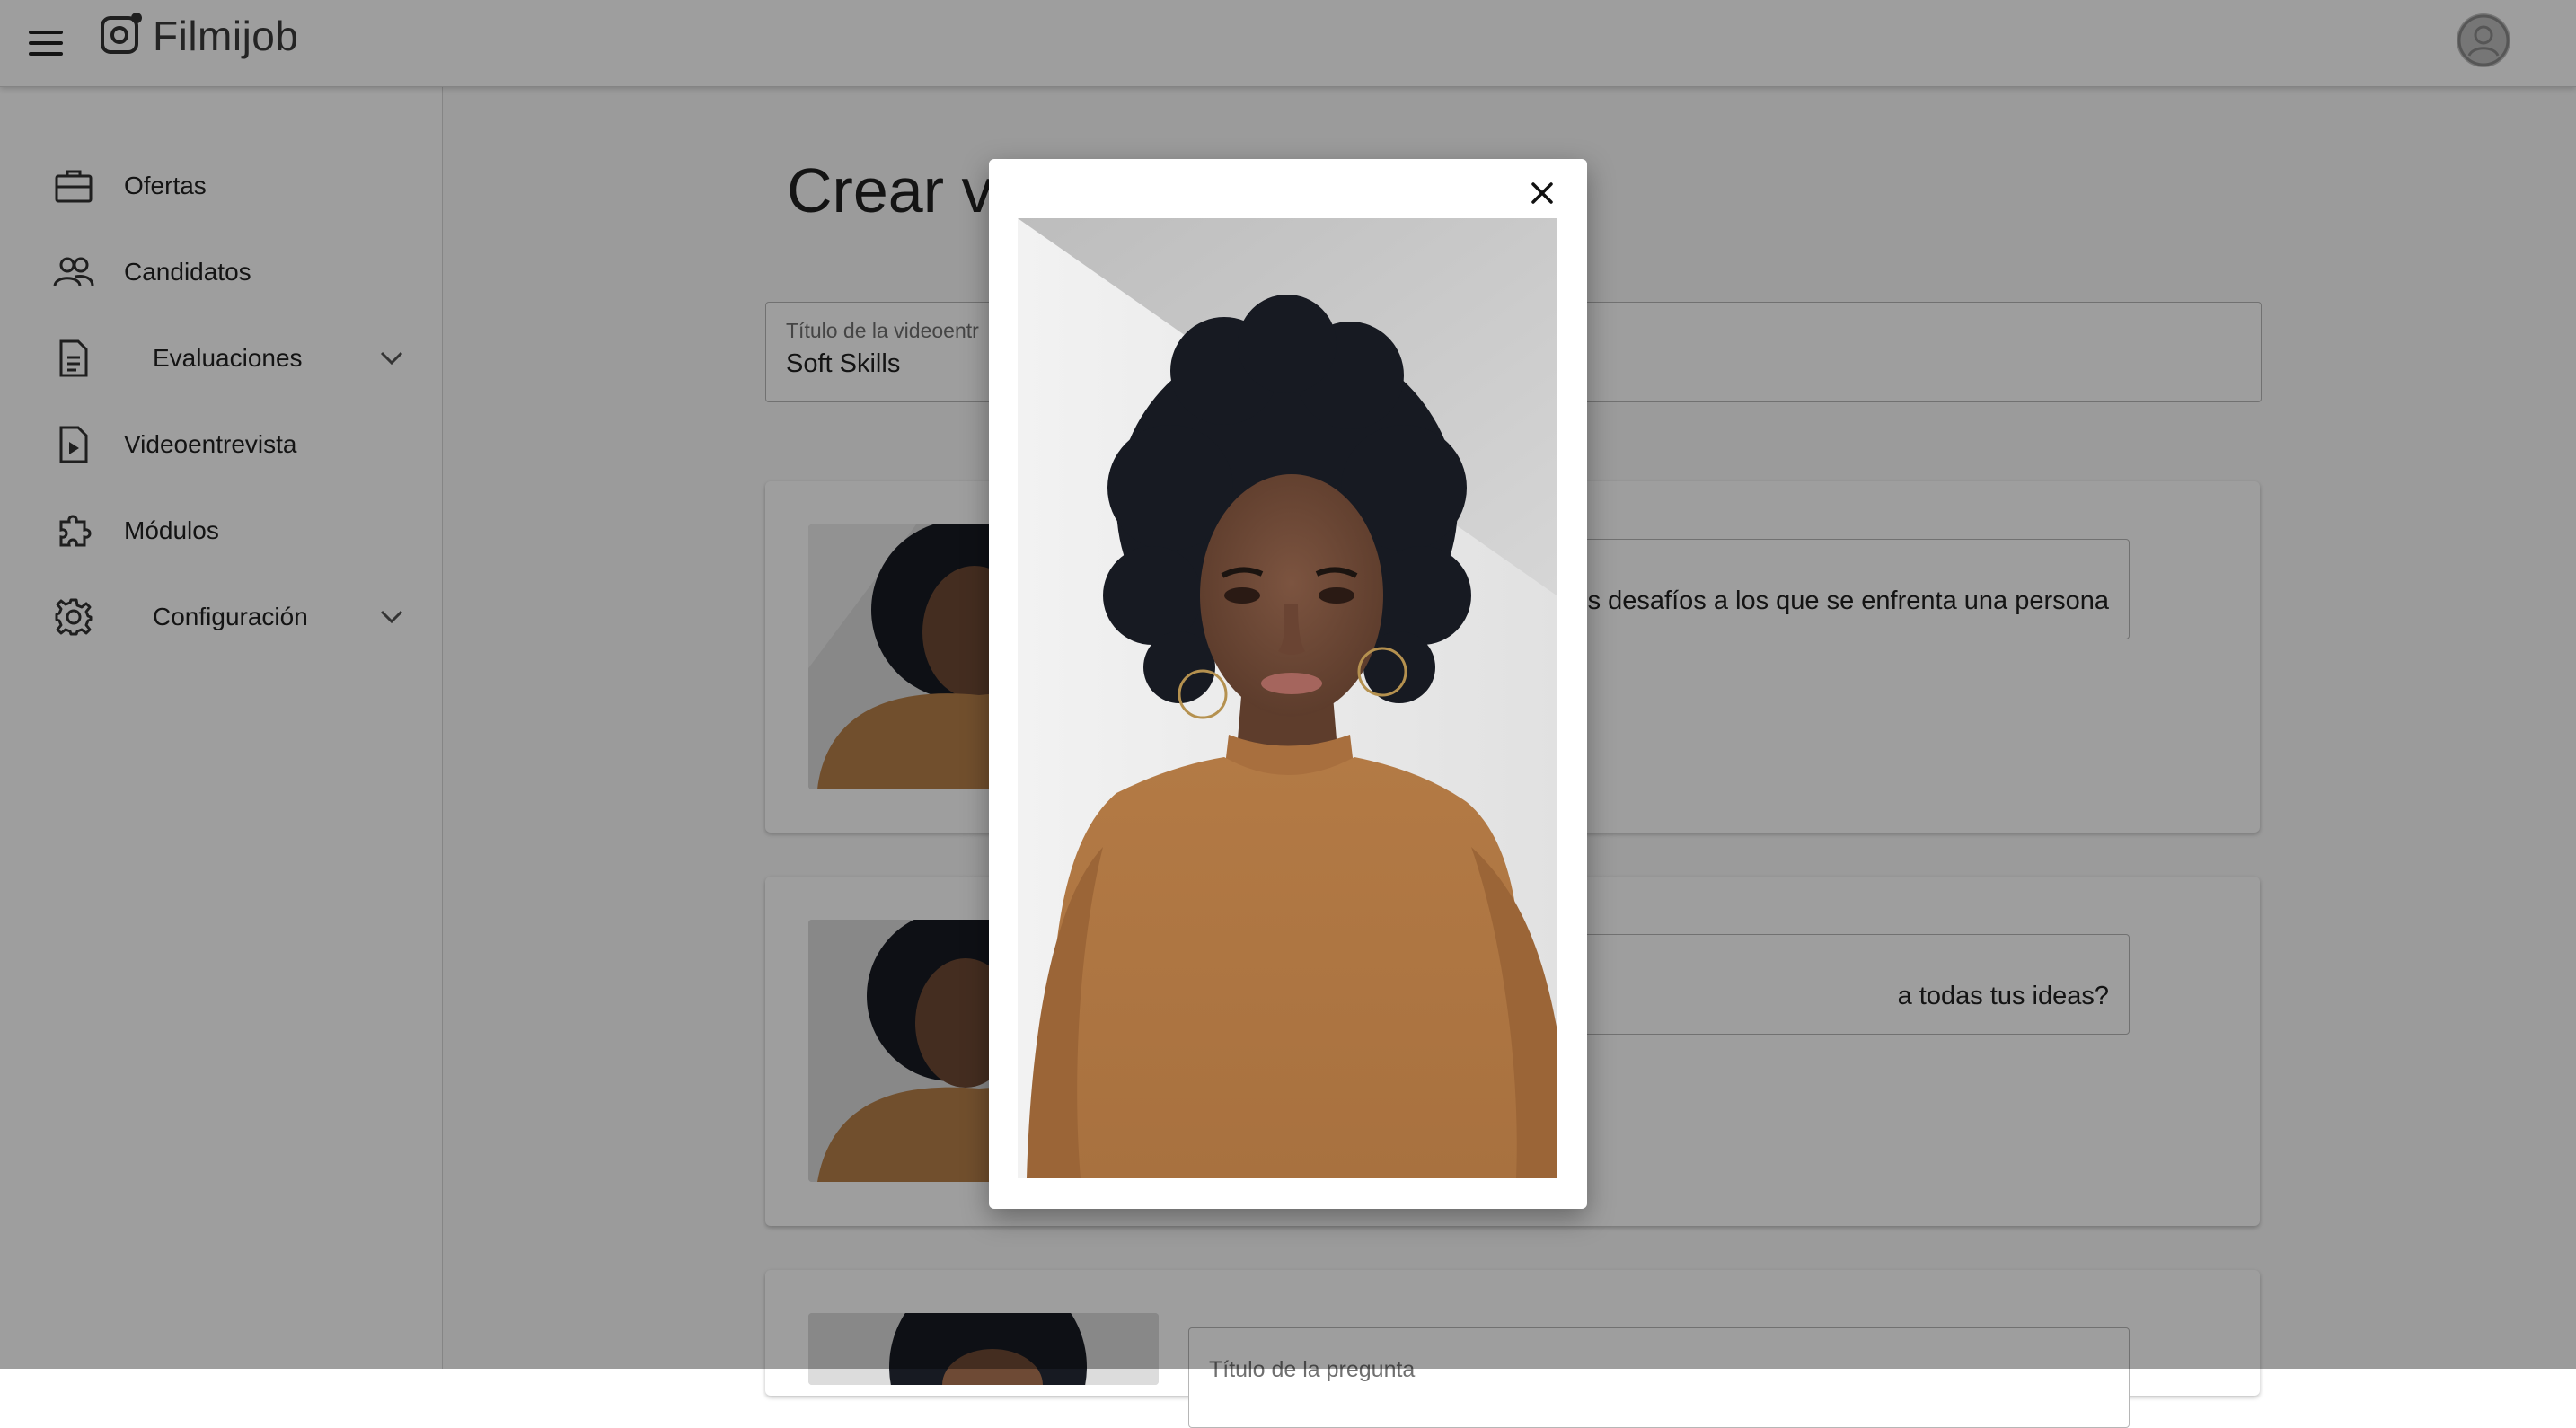 This screenshot has width=2576, height=1428. Describe the element at coordinates (1287, 698) in the screenshot. I see `video-player` at that location.